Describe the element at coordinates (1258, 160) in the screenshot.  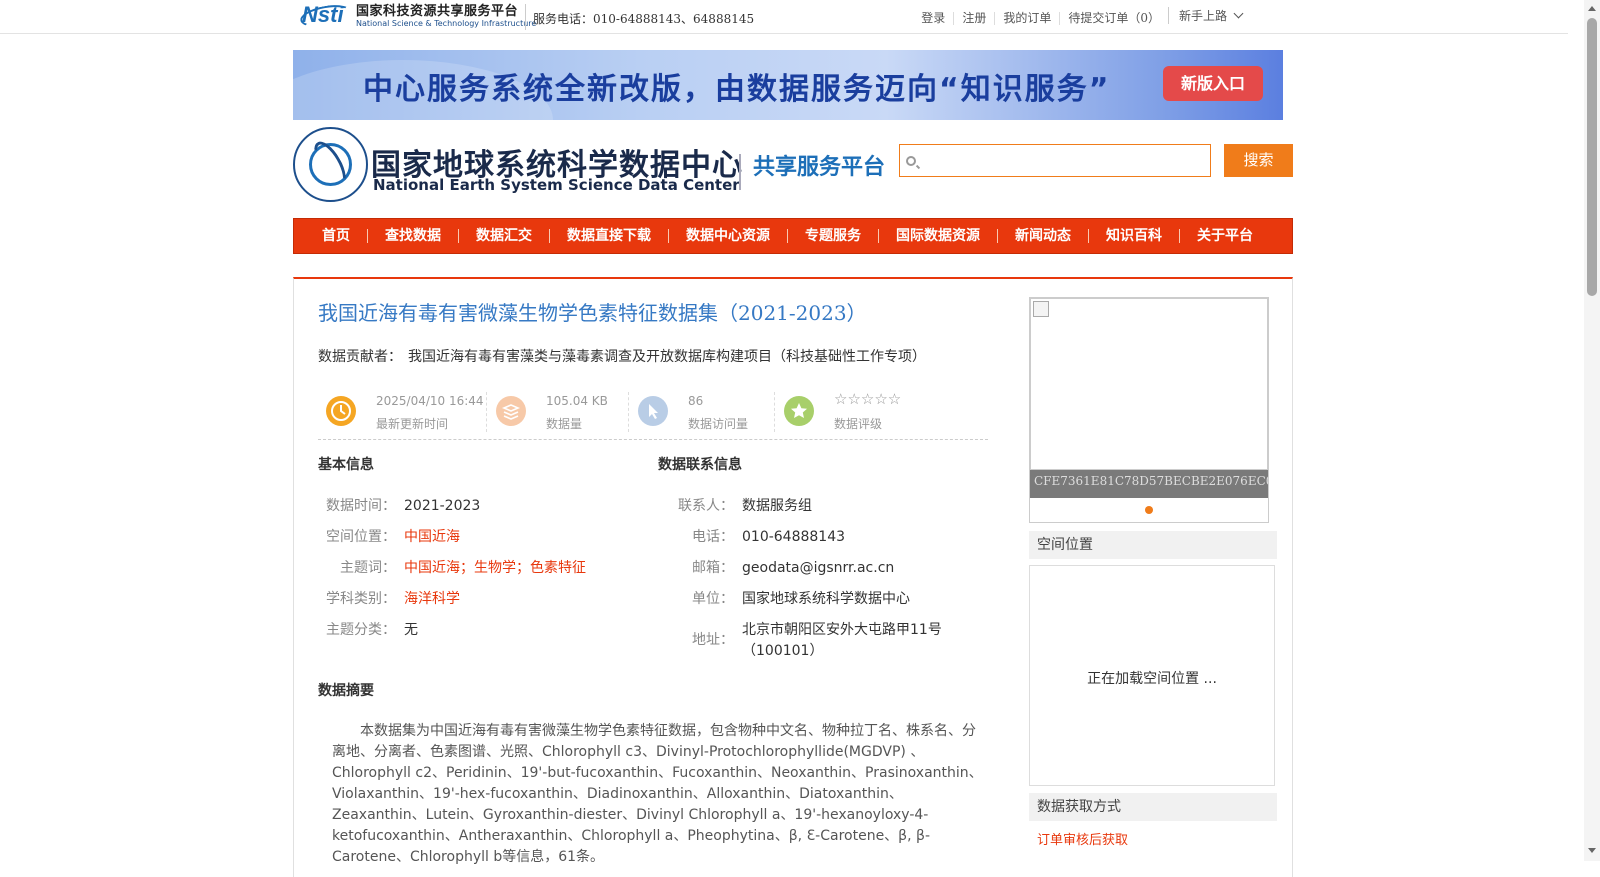
I see `search-button: 搜索` at that location.